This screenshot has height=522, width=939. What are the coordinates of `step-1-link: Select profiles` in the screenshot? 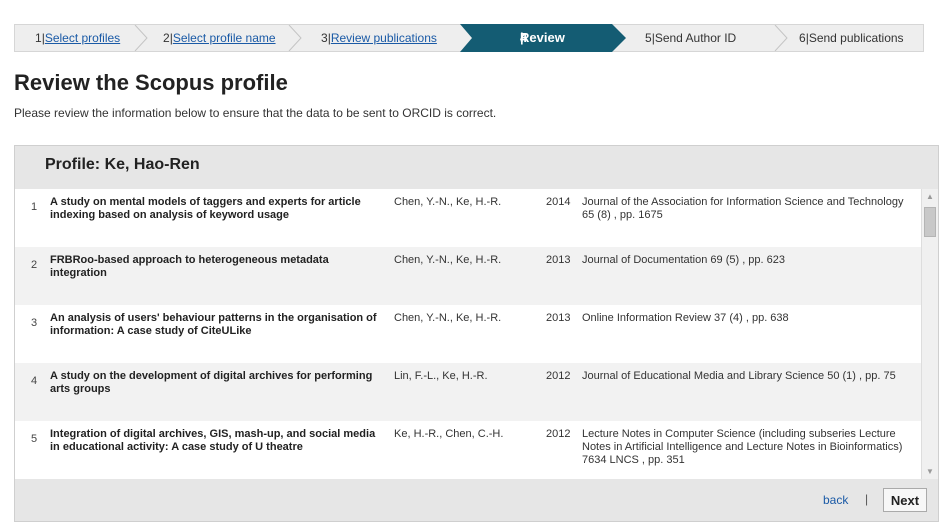 It's located at (82, 38).